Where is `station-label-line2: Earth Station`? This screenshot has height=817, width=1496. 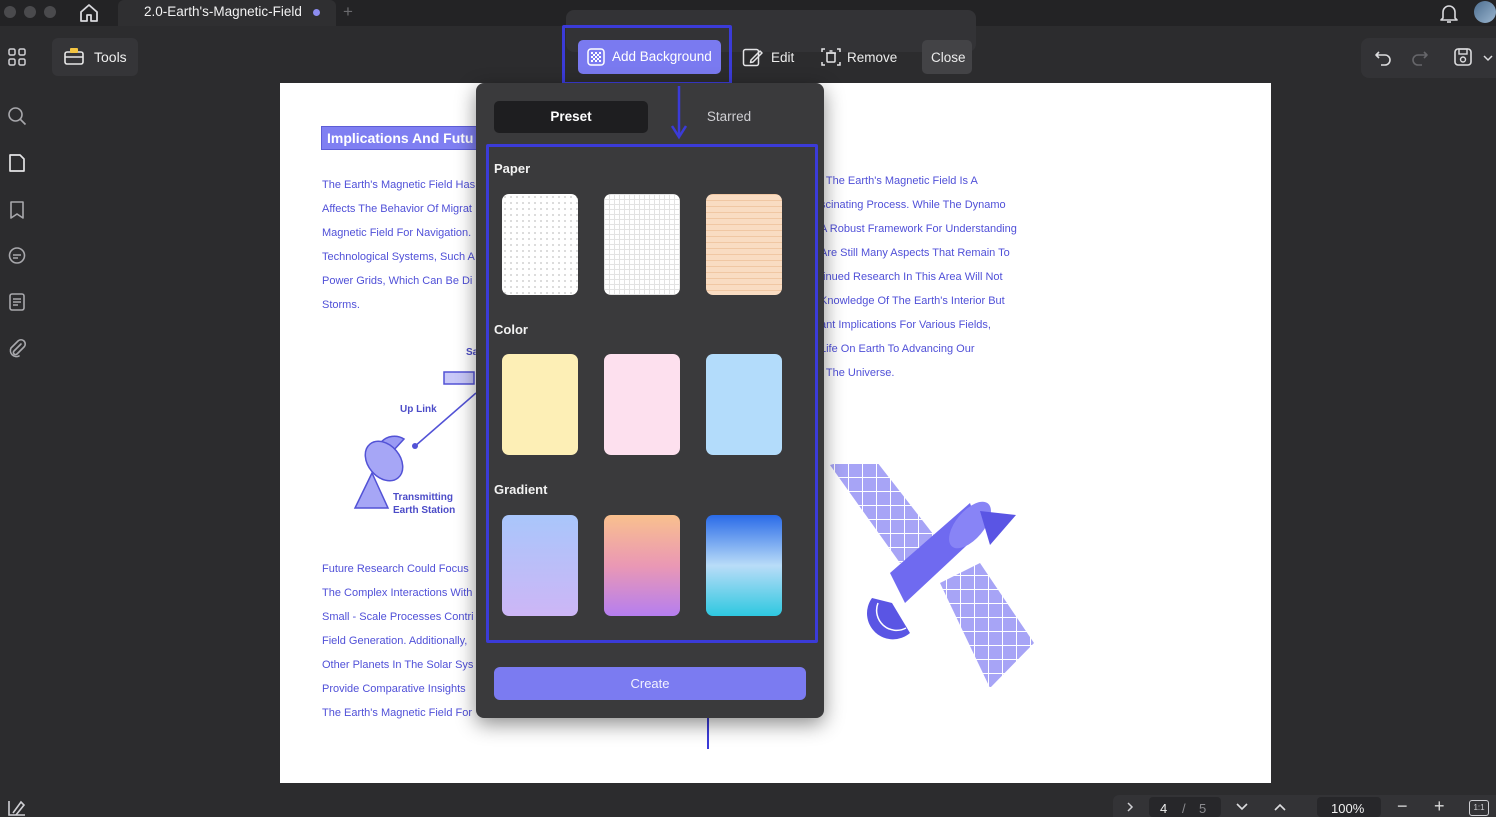 station-label-line2: Earth Station is located at coordinates (424, 510).